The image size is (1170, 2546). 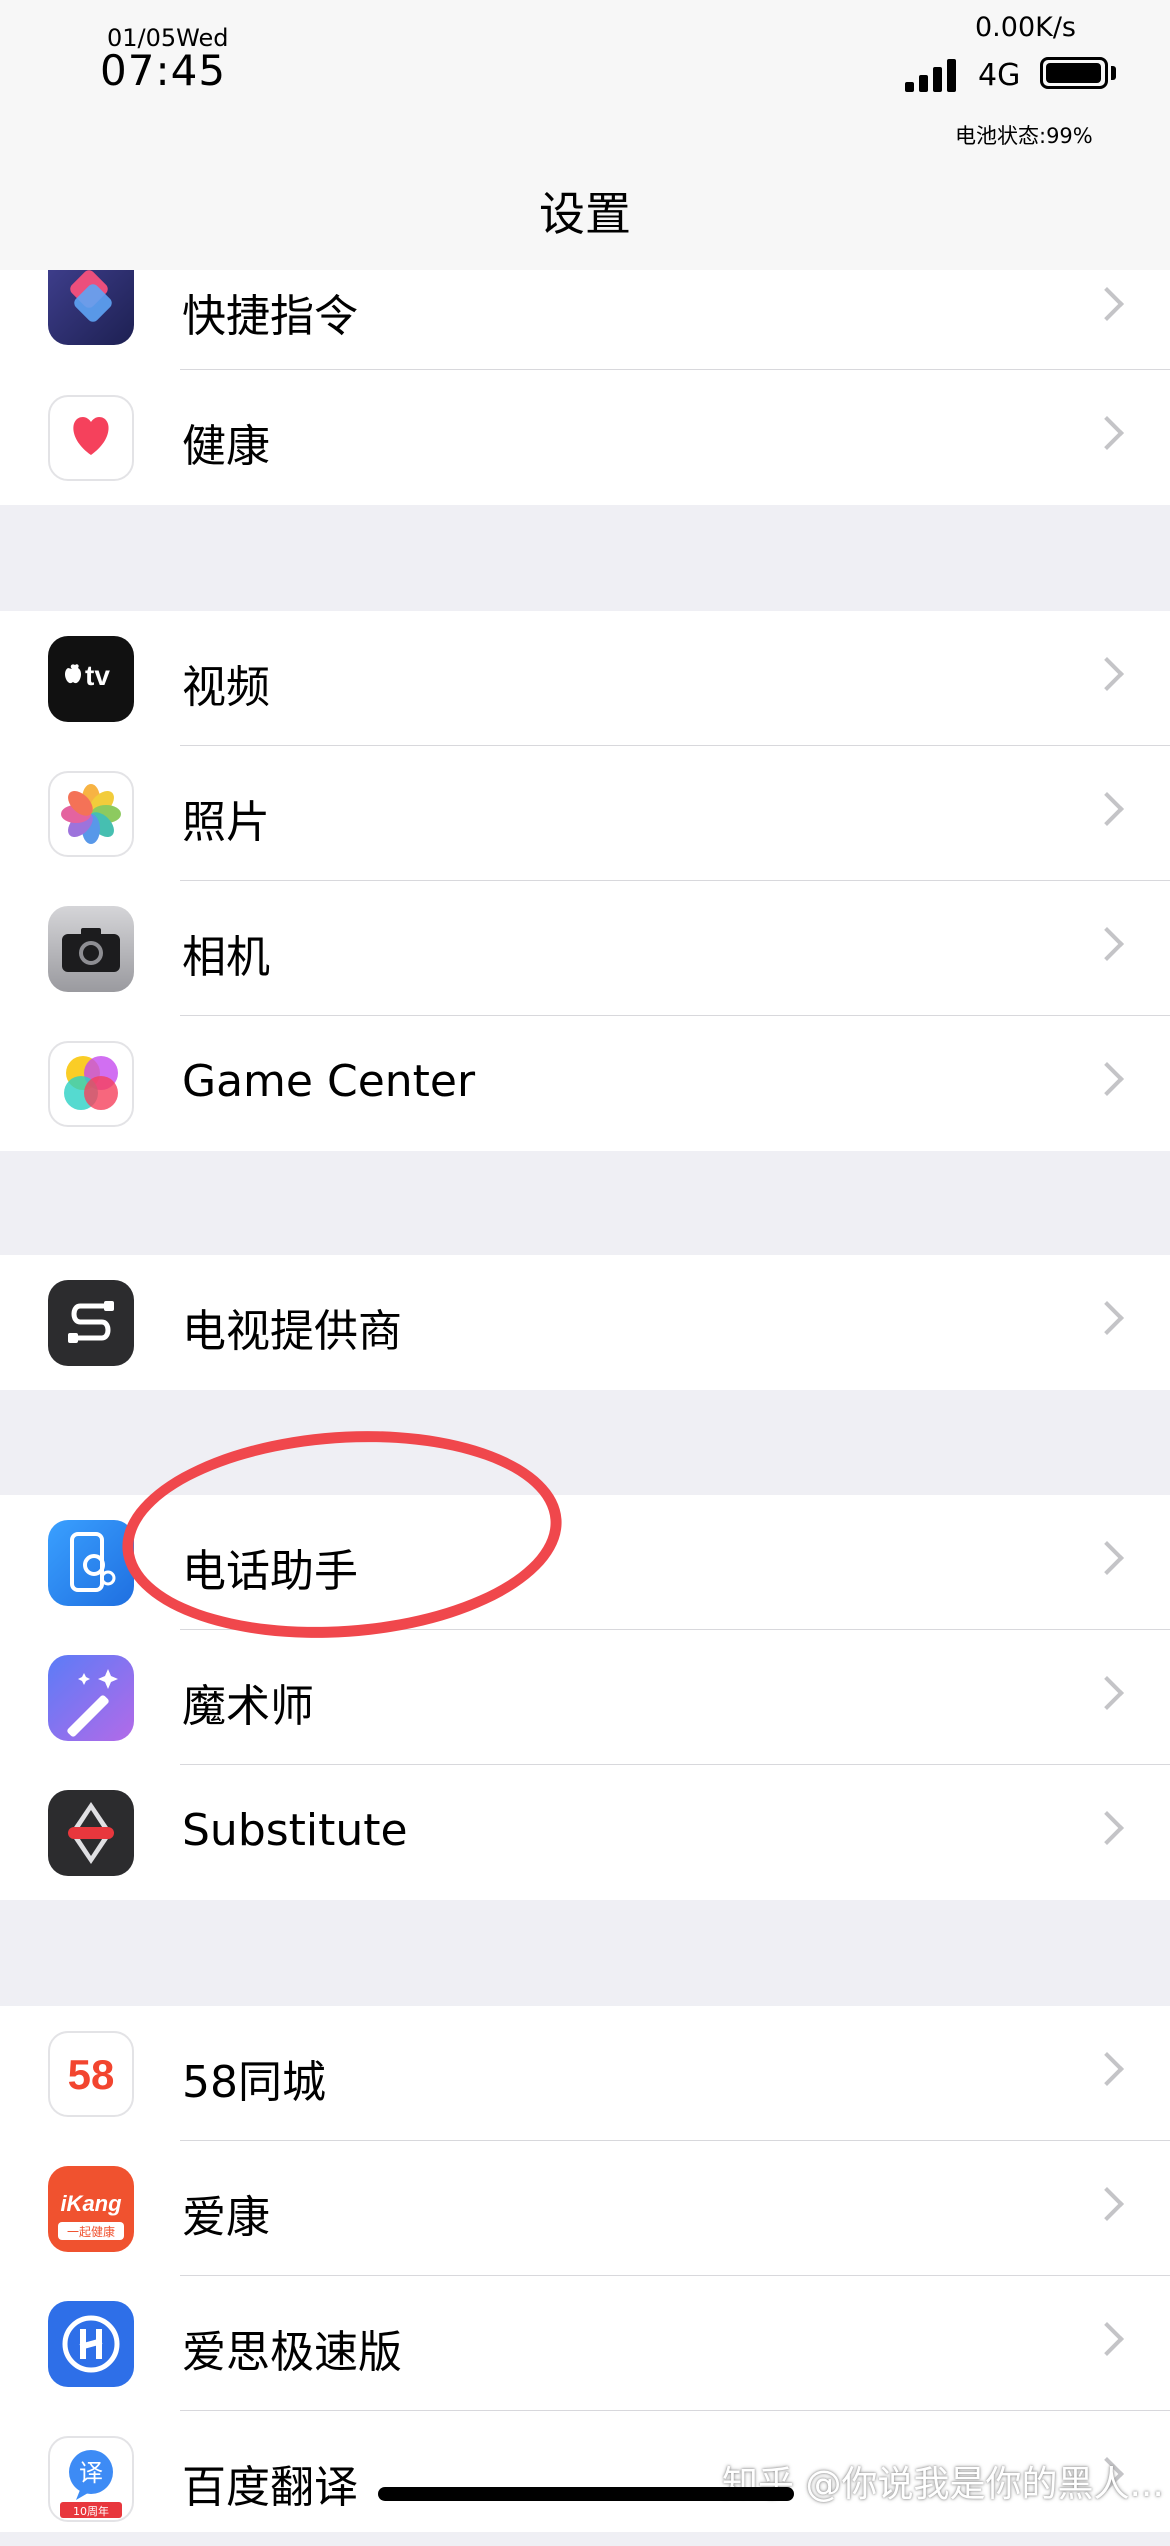 I want to click on camera-icon, so click(x=91, y=949).